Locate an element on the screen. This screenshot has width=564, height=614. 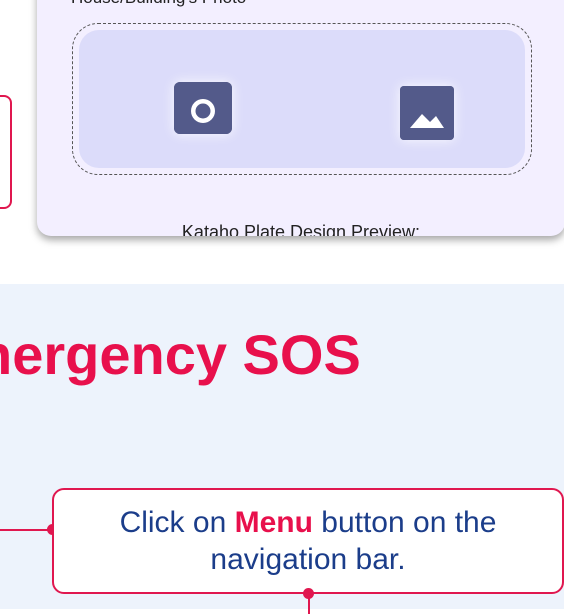
instruction-highlight: Menu is located at coordinates (273, 522).